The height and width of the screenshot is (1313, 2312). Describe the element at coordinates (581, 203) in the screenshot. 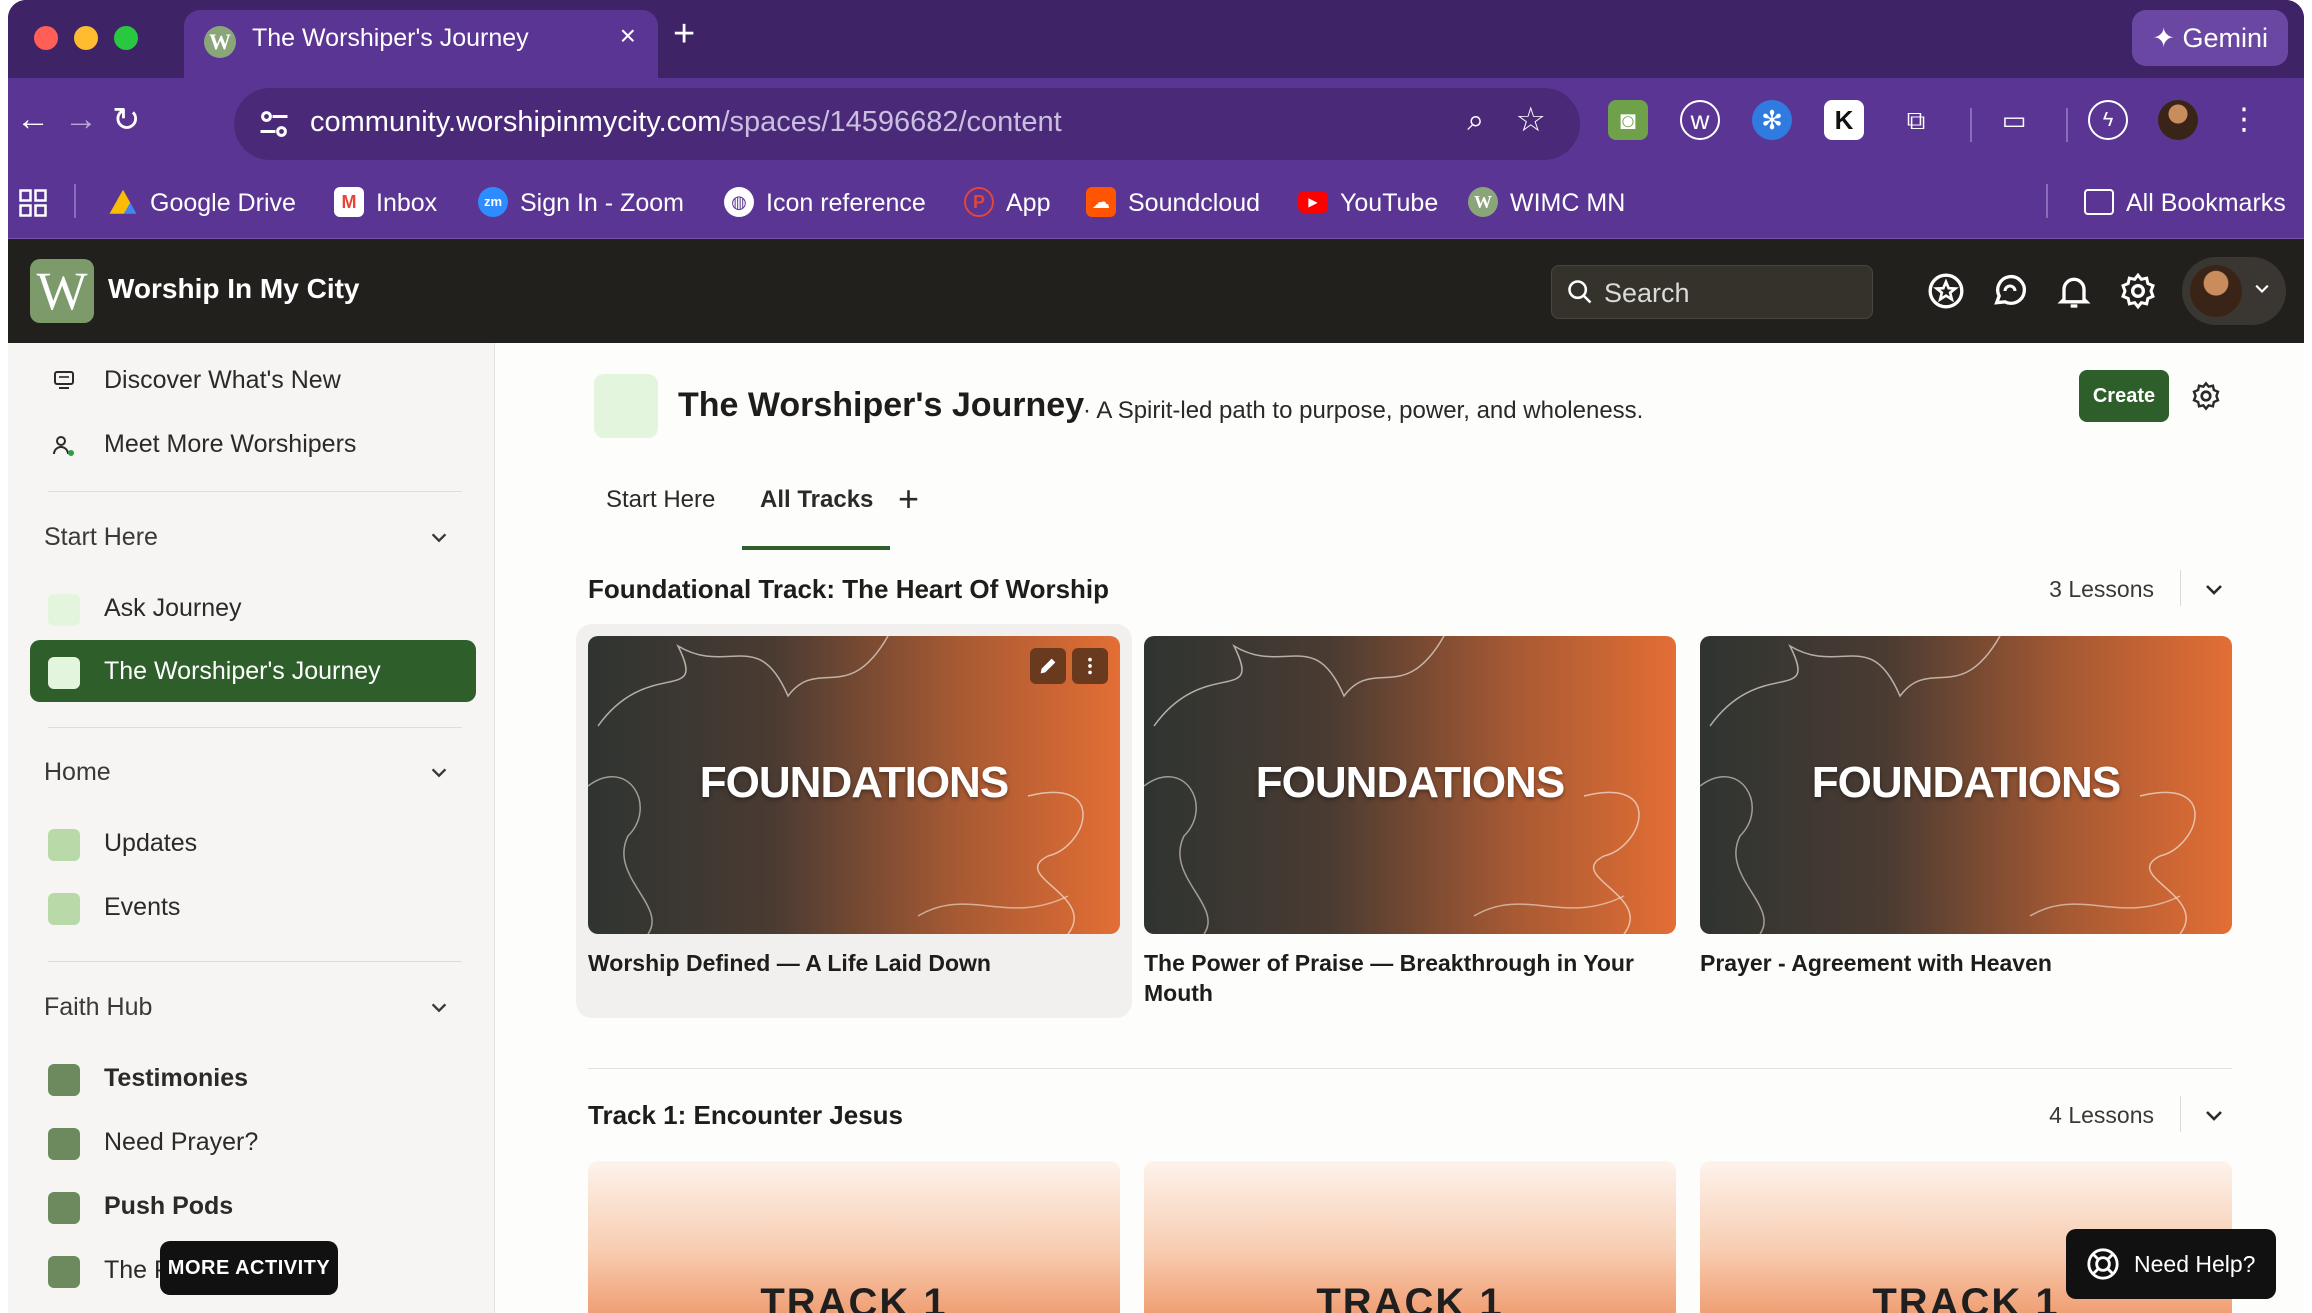

I see `bookmark-zoom: zm Sign In - Zoom` at that location.